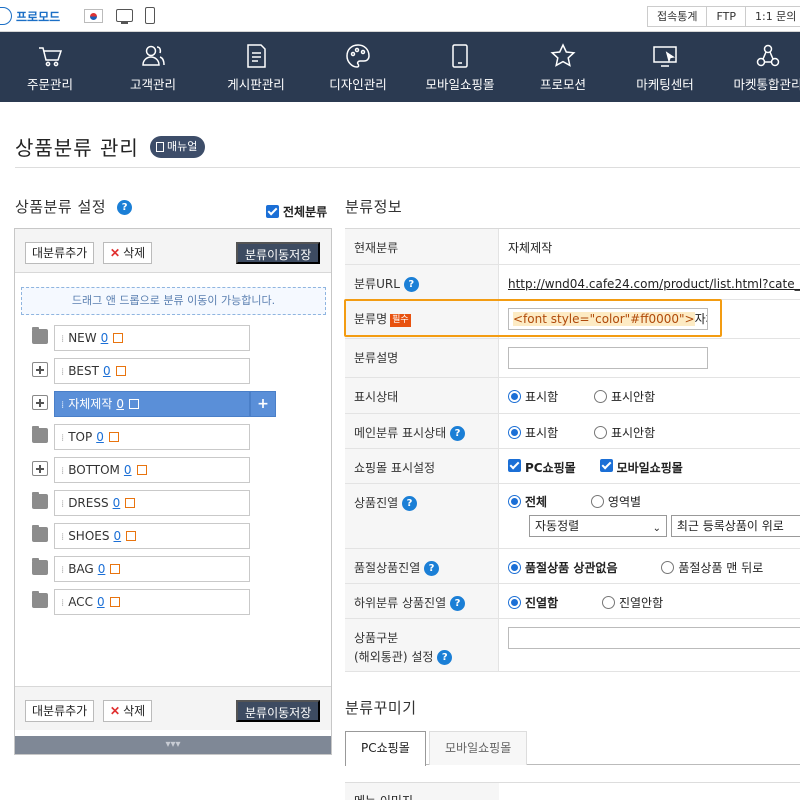 This screenshot has width=800, height=800. I want to click on nav-item-customers: 고객관리, so click(153, 67).